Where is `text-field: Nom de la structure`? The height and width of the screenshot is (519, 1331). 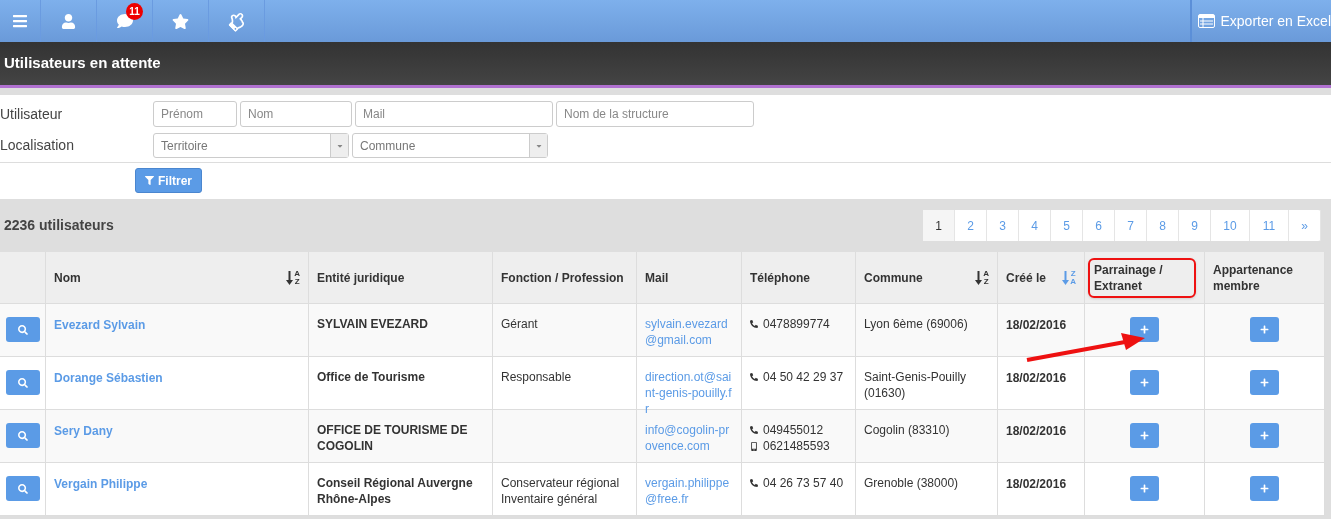 text-field: Nom de la structure is located at coordinates (655, 114).